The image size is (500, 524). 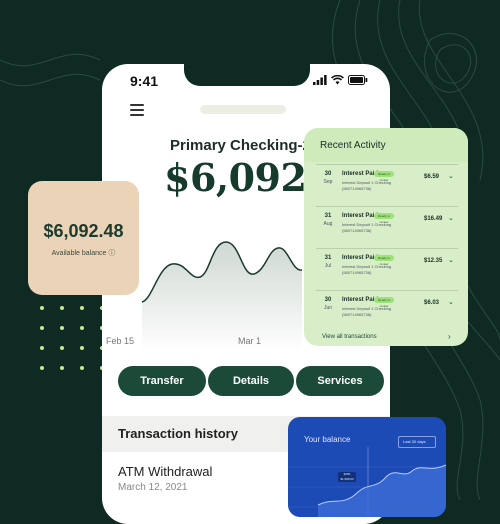 What do you see at coordinates (79, 253) in the screenshot?
I see `available-balance-text: Available balance` at bounding box center [79, 253].